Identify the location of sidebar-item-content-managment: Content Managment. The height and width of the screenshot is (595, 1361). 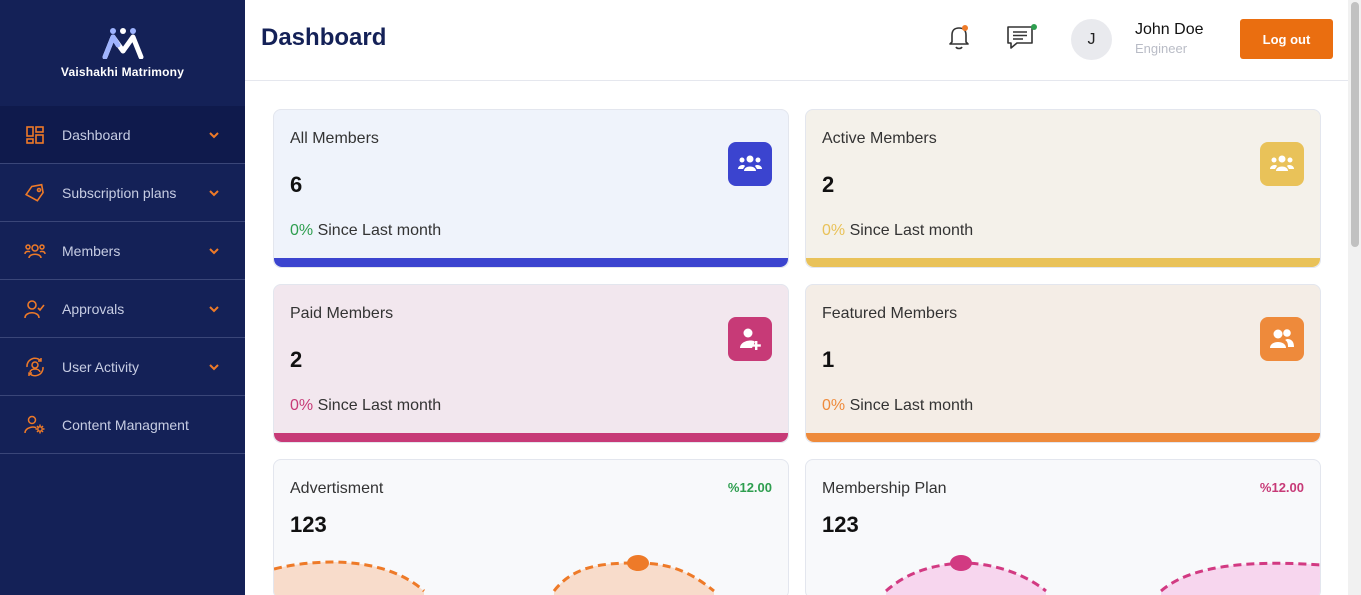
(122, 425).